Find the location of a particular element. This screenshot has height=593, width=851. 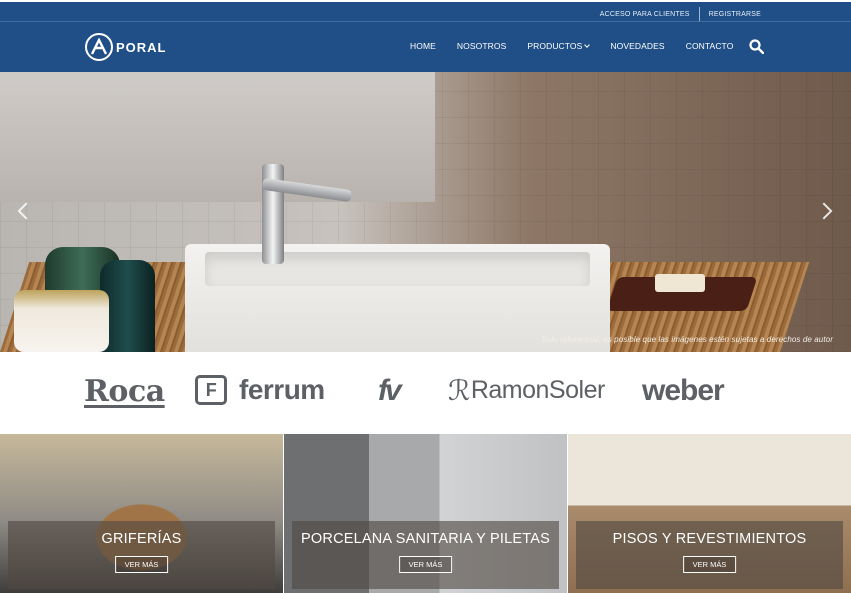

hero-image-jar is located at coordinates (61, 321).